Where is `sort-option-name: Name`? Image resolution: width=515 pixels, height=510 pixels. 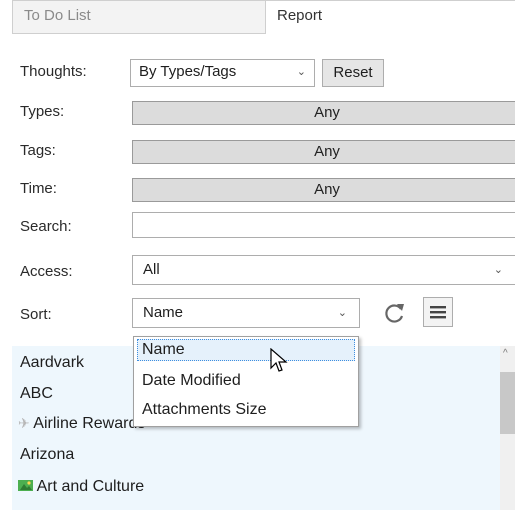
sort-option-name: Name is located at coordinates (163, 350).